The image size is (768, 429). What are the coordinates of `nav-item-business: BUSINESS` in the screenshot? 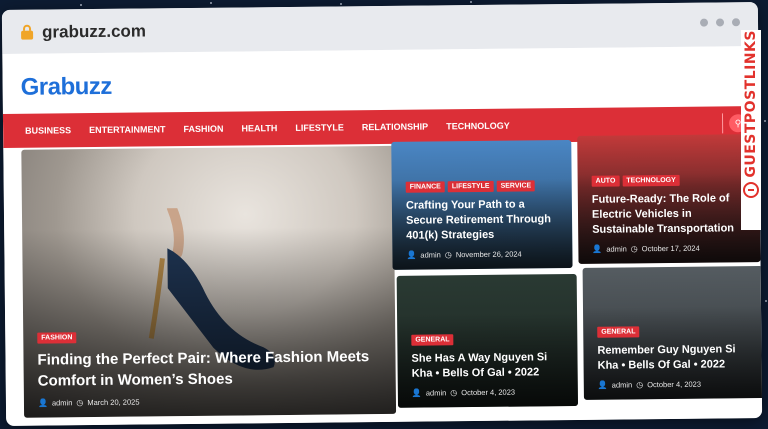 It's located at (48, 130).